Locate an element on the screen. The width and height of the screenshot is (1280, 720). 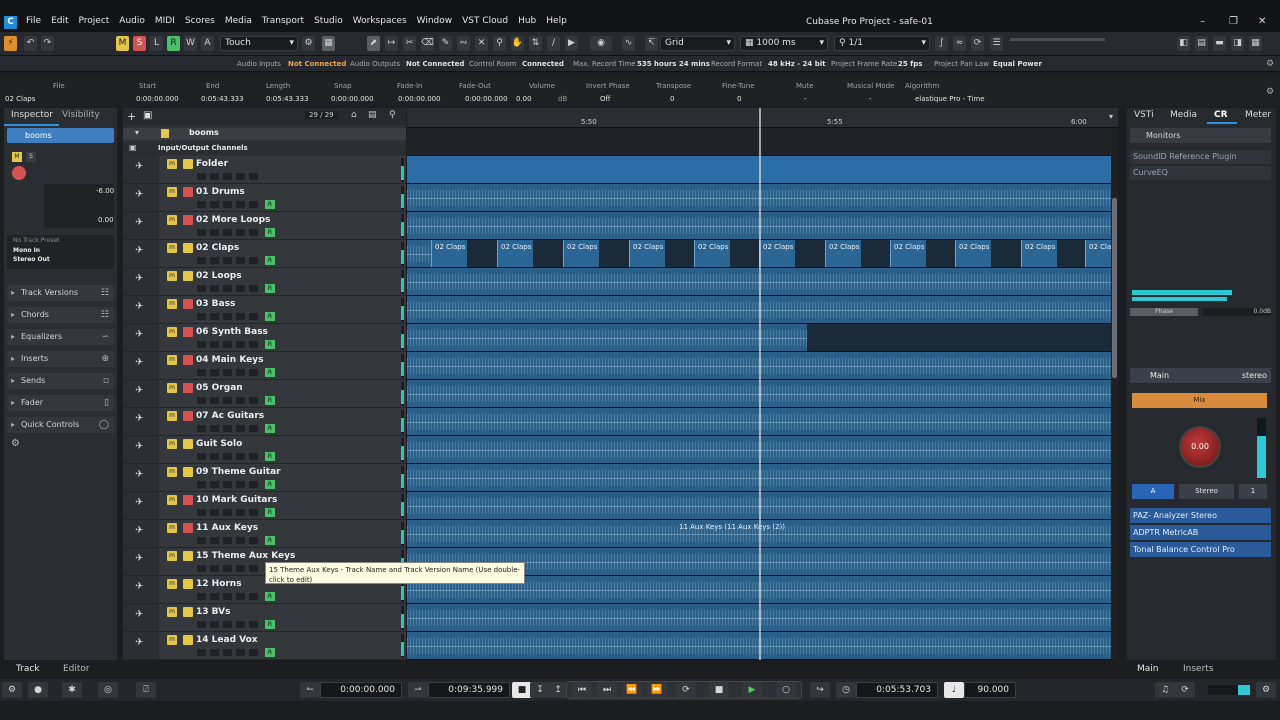
audio-outputs-status: Not Connected is located at coordinates (435, 64).